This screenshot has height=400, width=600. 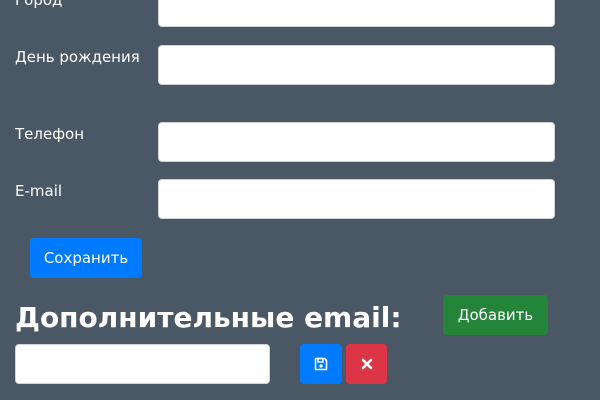 I want to click on add-email-button-label: Добавить, so click(x=495, y=315).